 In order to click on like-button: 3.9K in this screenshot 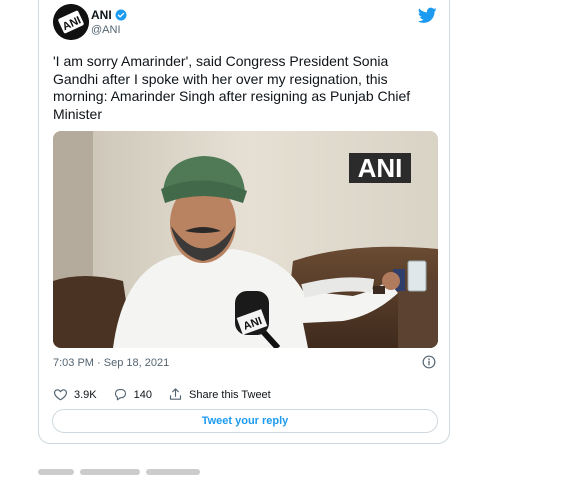, I will do `click(75, 394)`.